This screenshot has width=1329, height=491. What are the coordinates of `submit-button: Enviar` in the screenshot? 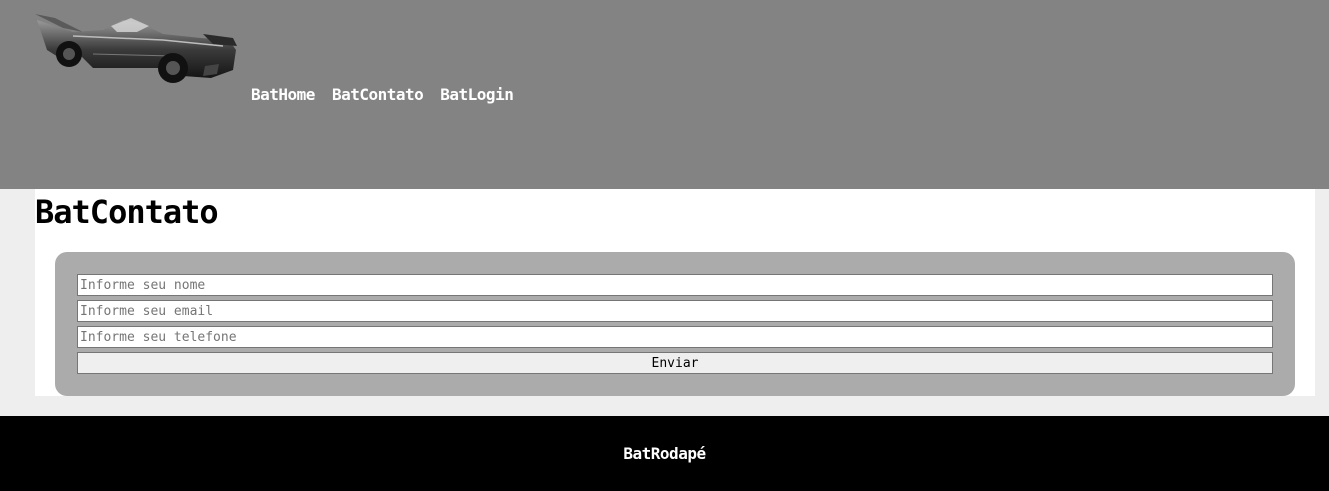 It's located at (675, 363).